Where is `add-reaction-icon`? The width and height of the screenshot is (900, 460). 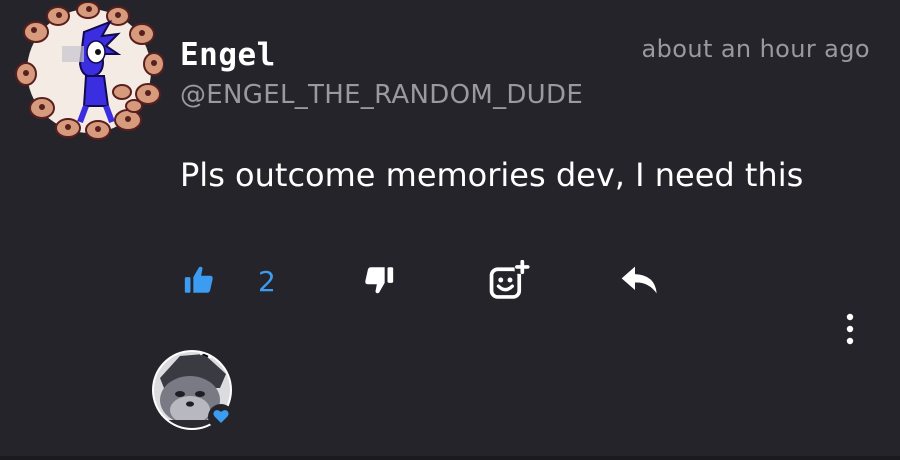
add-reaction-icon is located at coordinates (510, 281).